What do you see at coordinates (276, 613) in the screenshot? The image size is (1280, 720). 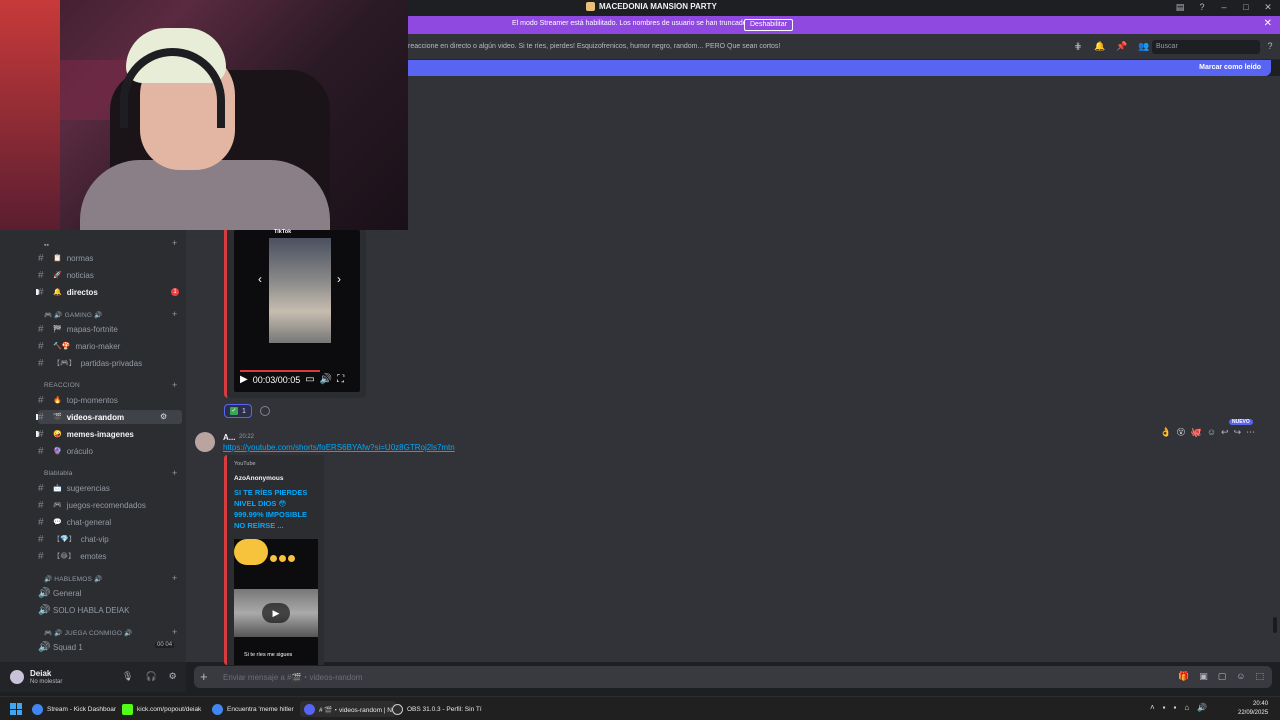 I see `play-button: ▶` at bounding box center [276, 613].